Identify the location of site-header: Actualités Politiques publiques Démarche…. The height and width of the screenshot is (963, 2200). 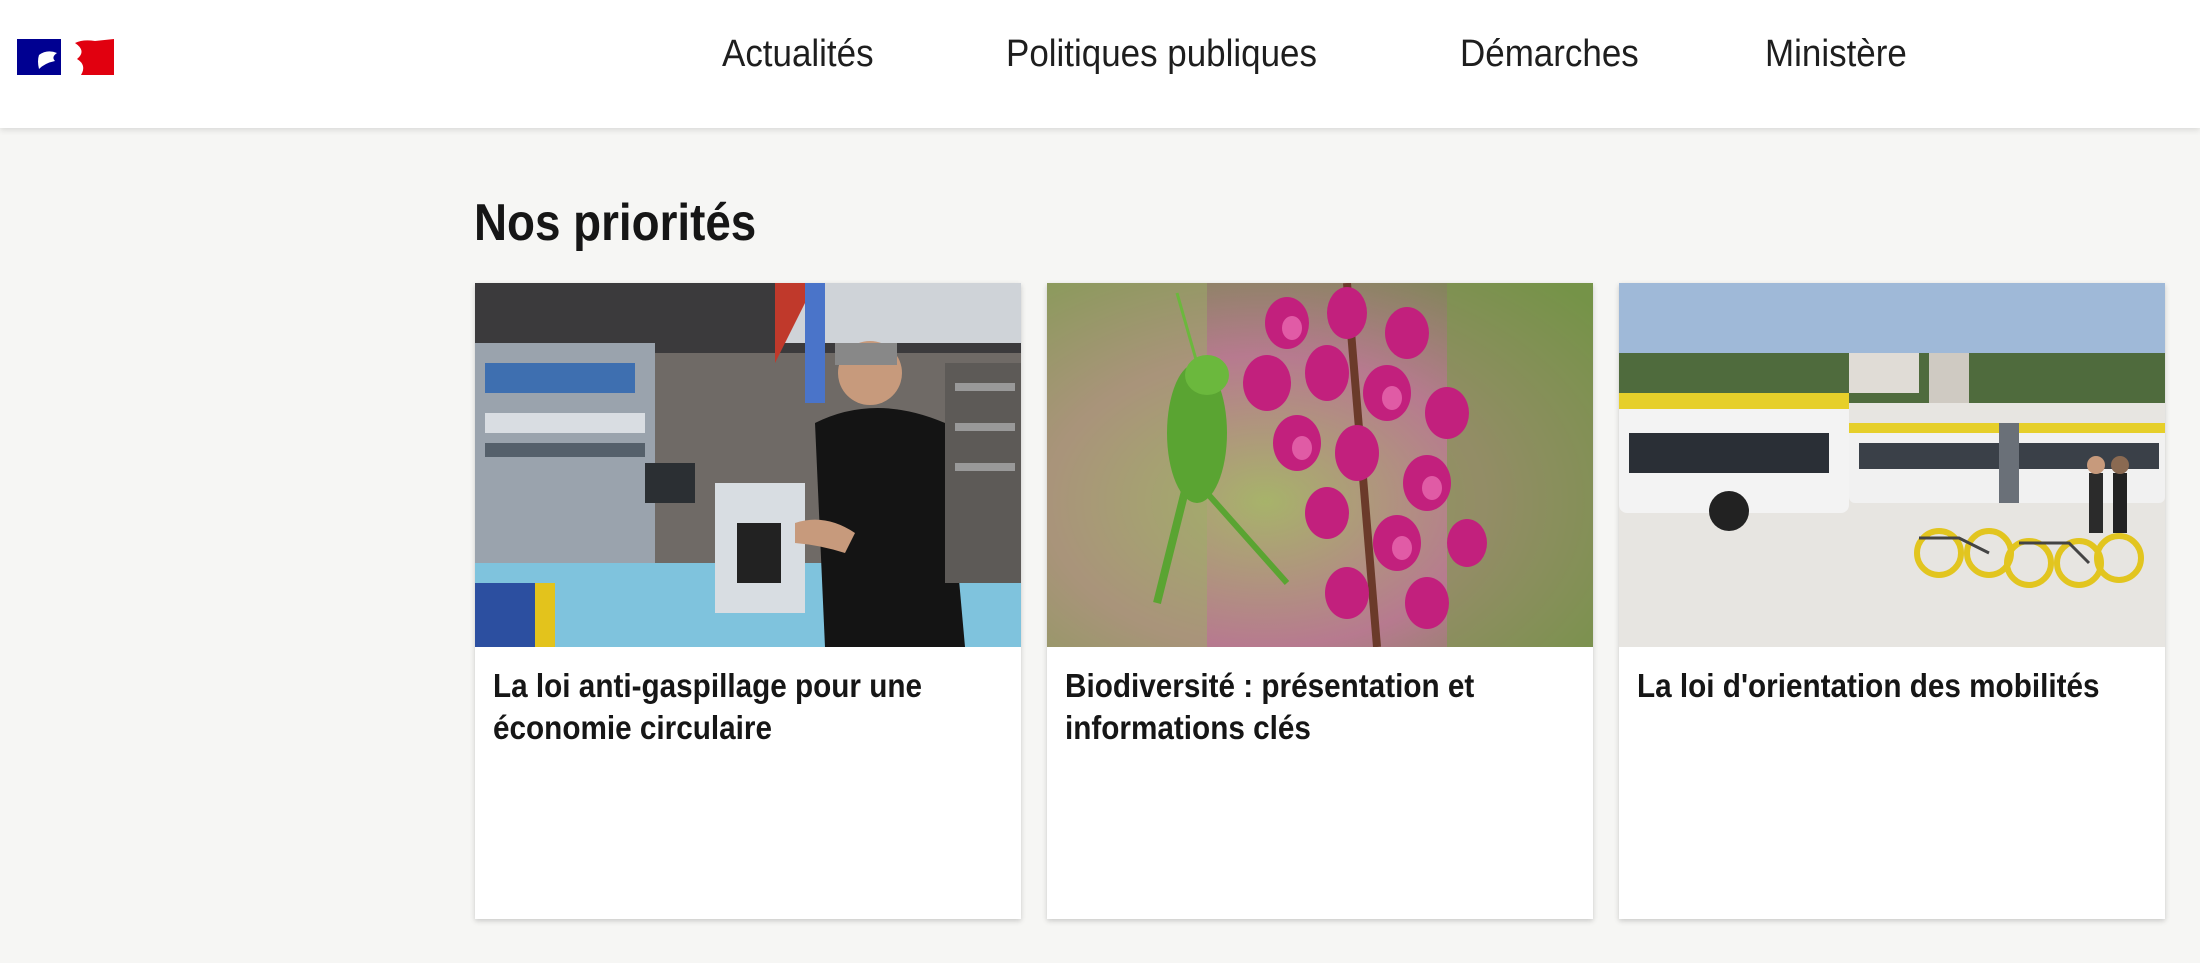
(1100, 64).